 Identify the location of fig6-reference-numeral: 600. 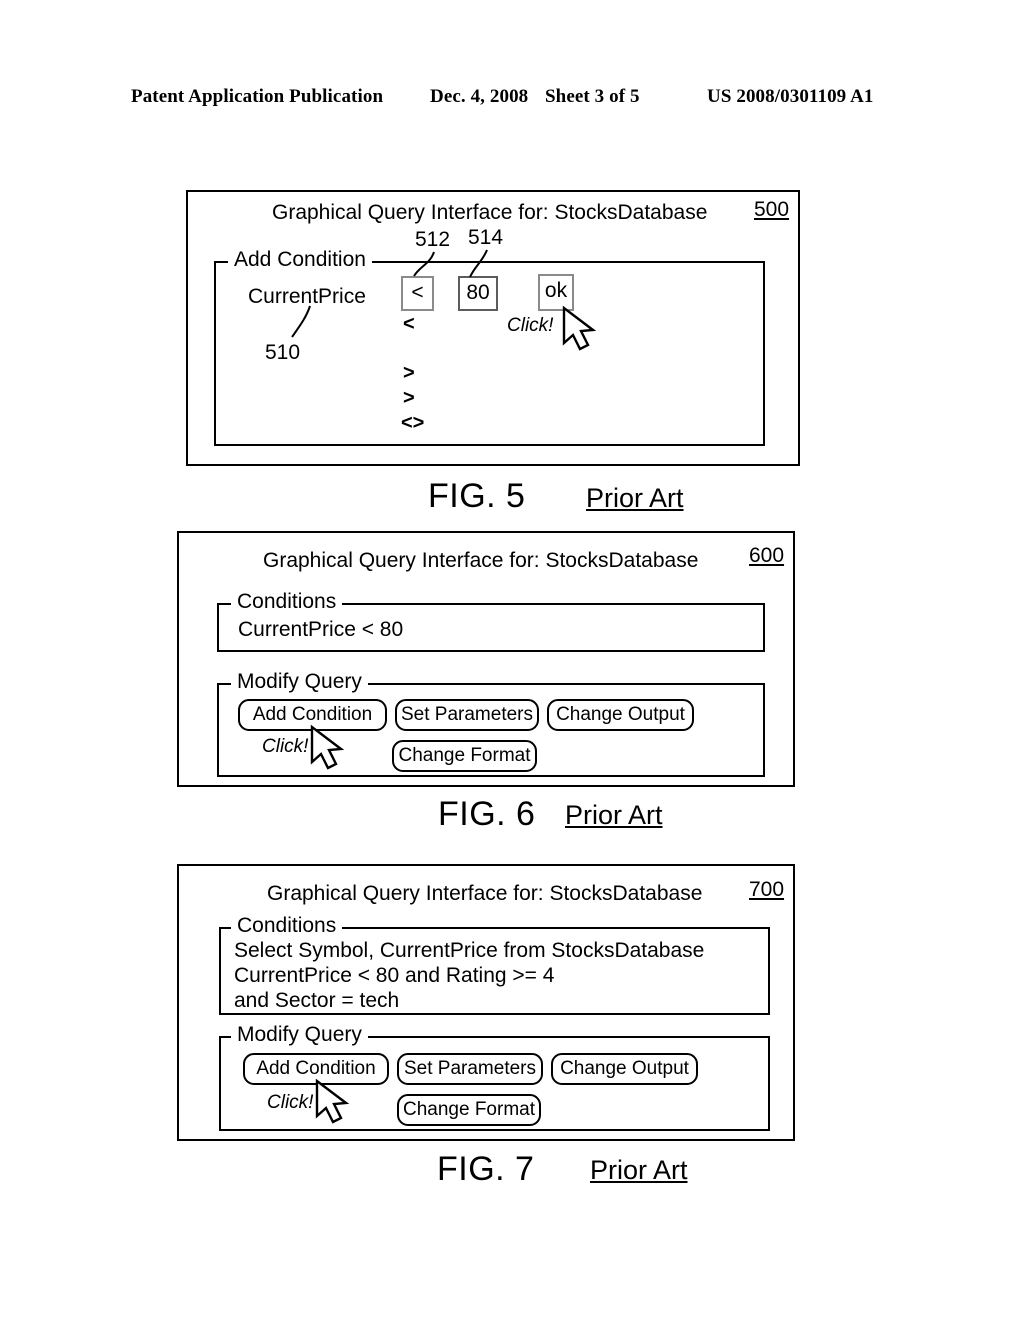
(767, 555).